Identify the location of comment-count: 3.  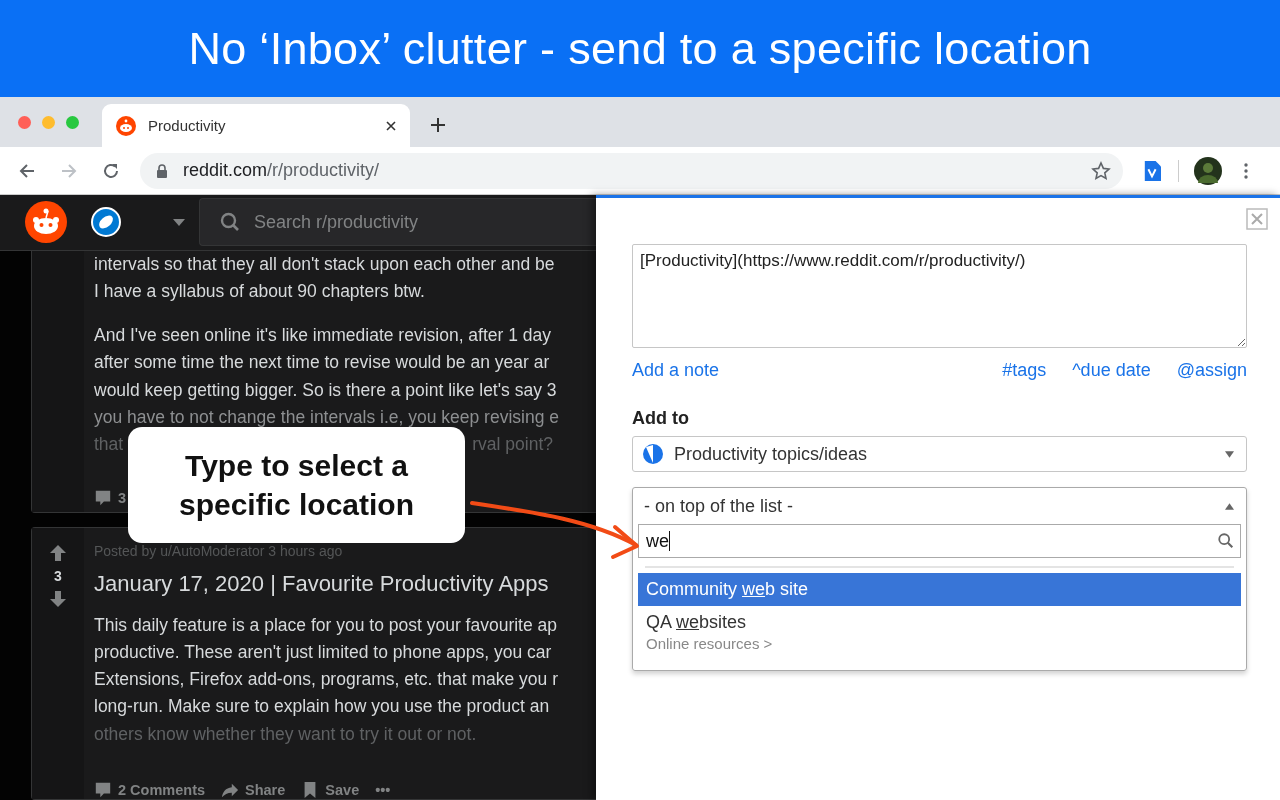
(122, 497).